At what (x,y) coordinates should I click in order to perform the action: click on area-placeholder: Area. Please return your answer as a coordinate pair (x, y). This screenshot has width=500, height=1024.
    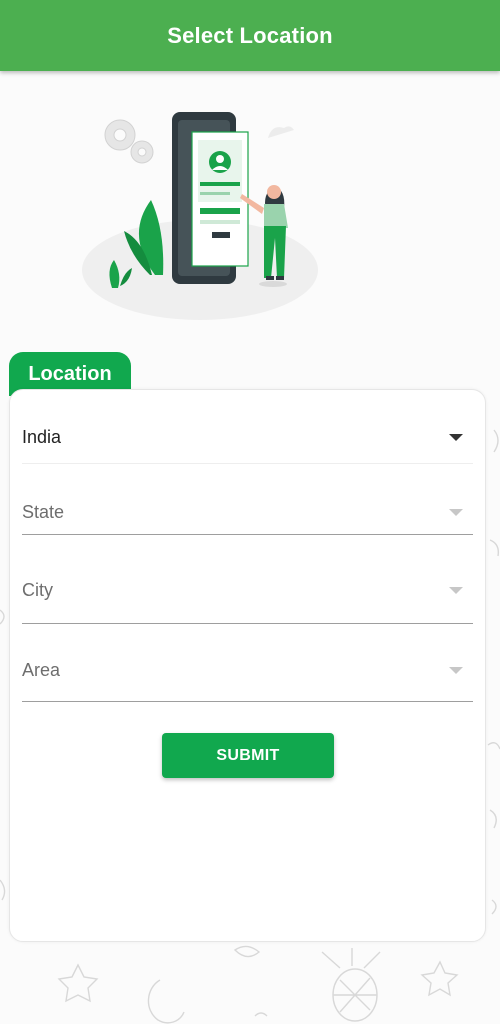
    Looking at the image, I should click on (41, 670).